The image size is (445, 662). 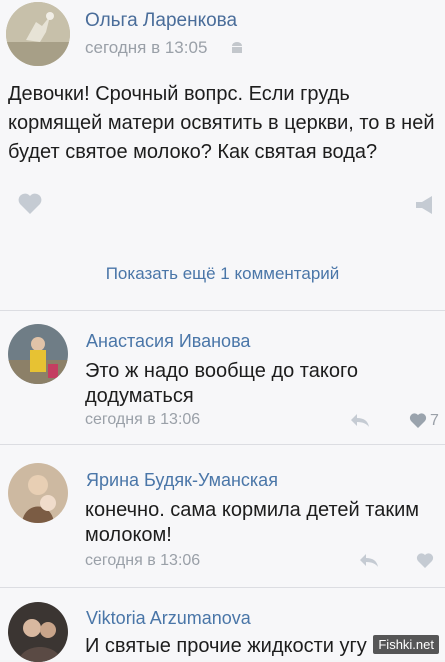 I want to click on comment-author-name: Анастасия Иванова, so click(x=168, y=341).